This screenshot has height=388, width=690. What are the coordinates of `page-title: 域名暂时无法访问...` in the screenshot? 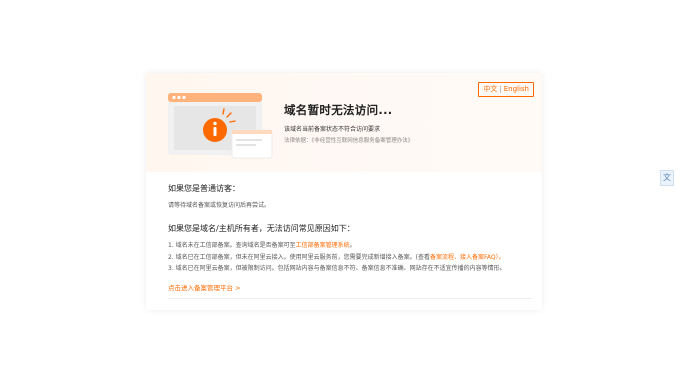 It's located at (338, 110).